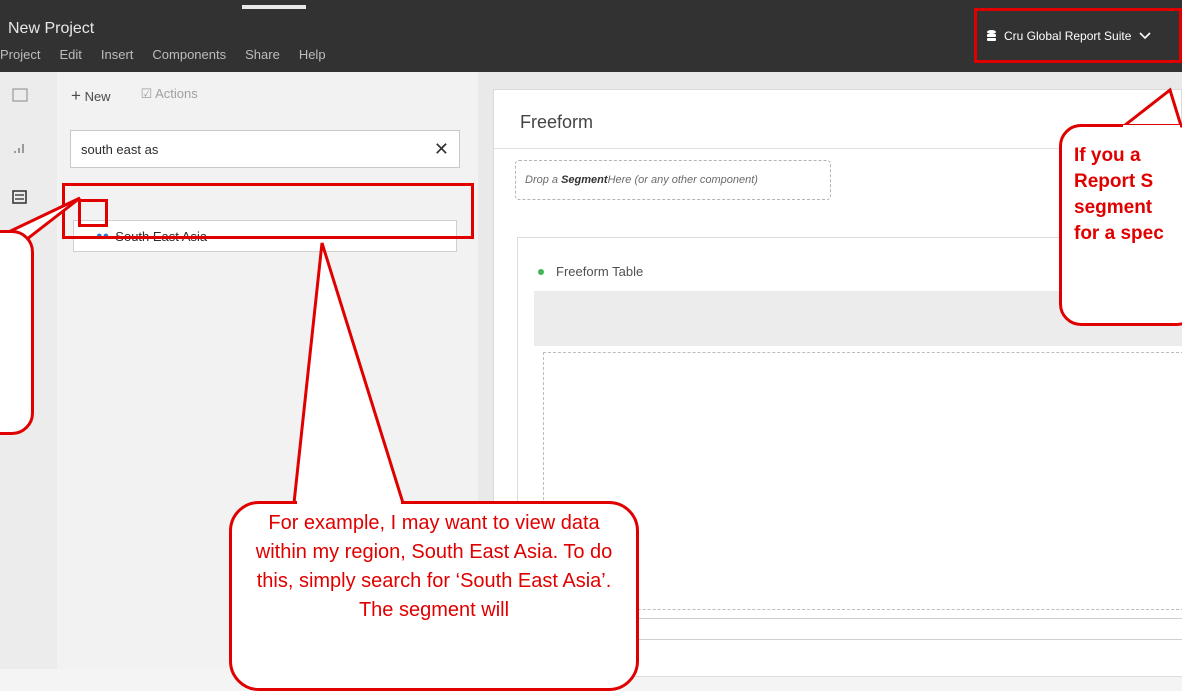  Describe the element at coordinates (117, 54) in the screenshot. I see `menu-insert: Insert` at that location.